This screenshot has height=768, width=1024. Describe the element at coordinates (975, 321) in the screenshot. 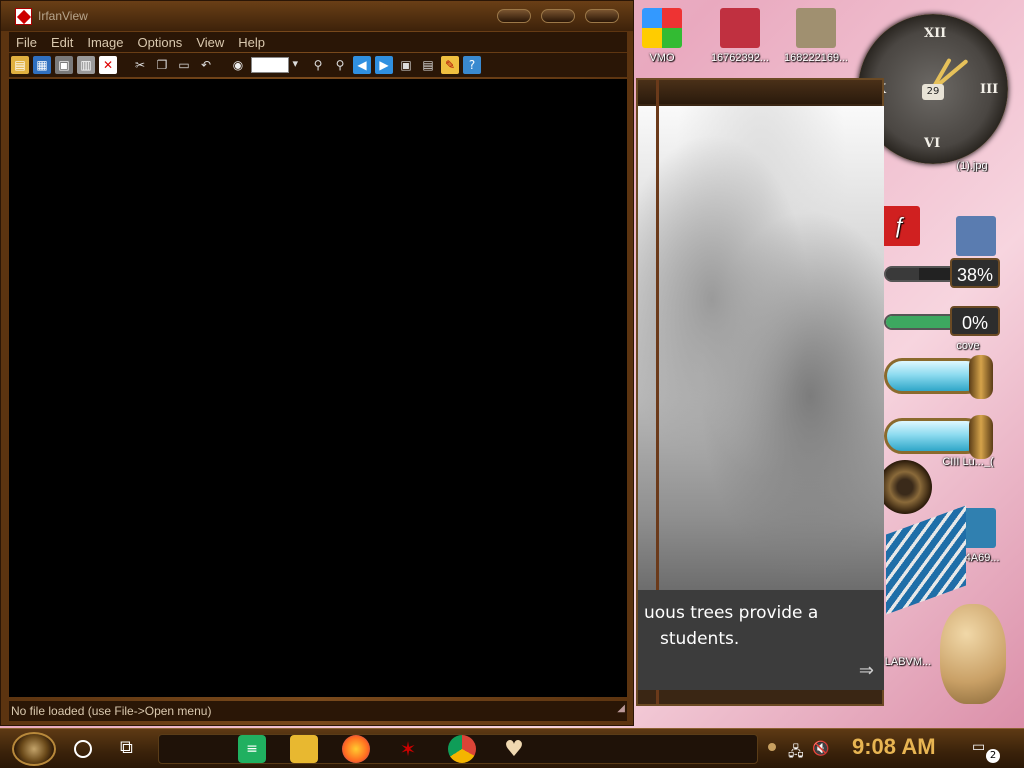

I see `meter-value: 0%` at that location.